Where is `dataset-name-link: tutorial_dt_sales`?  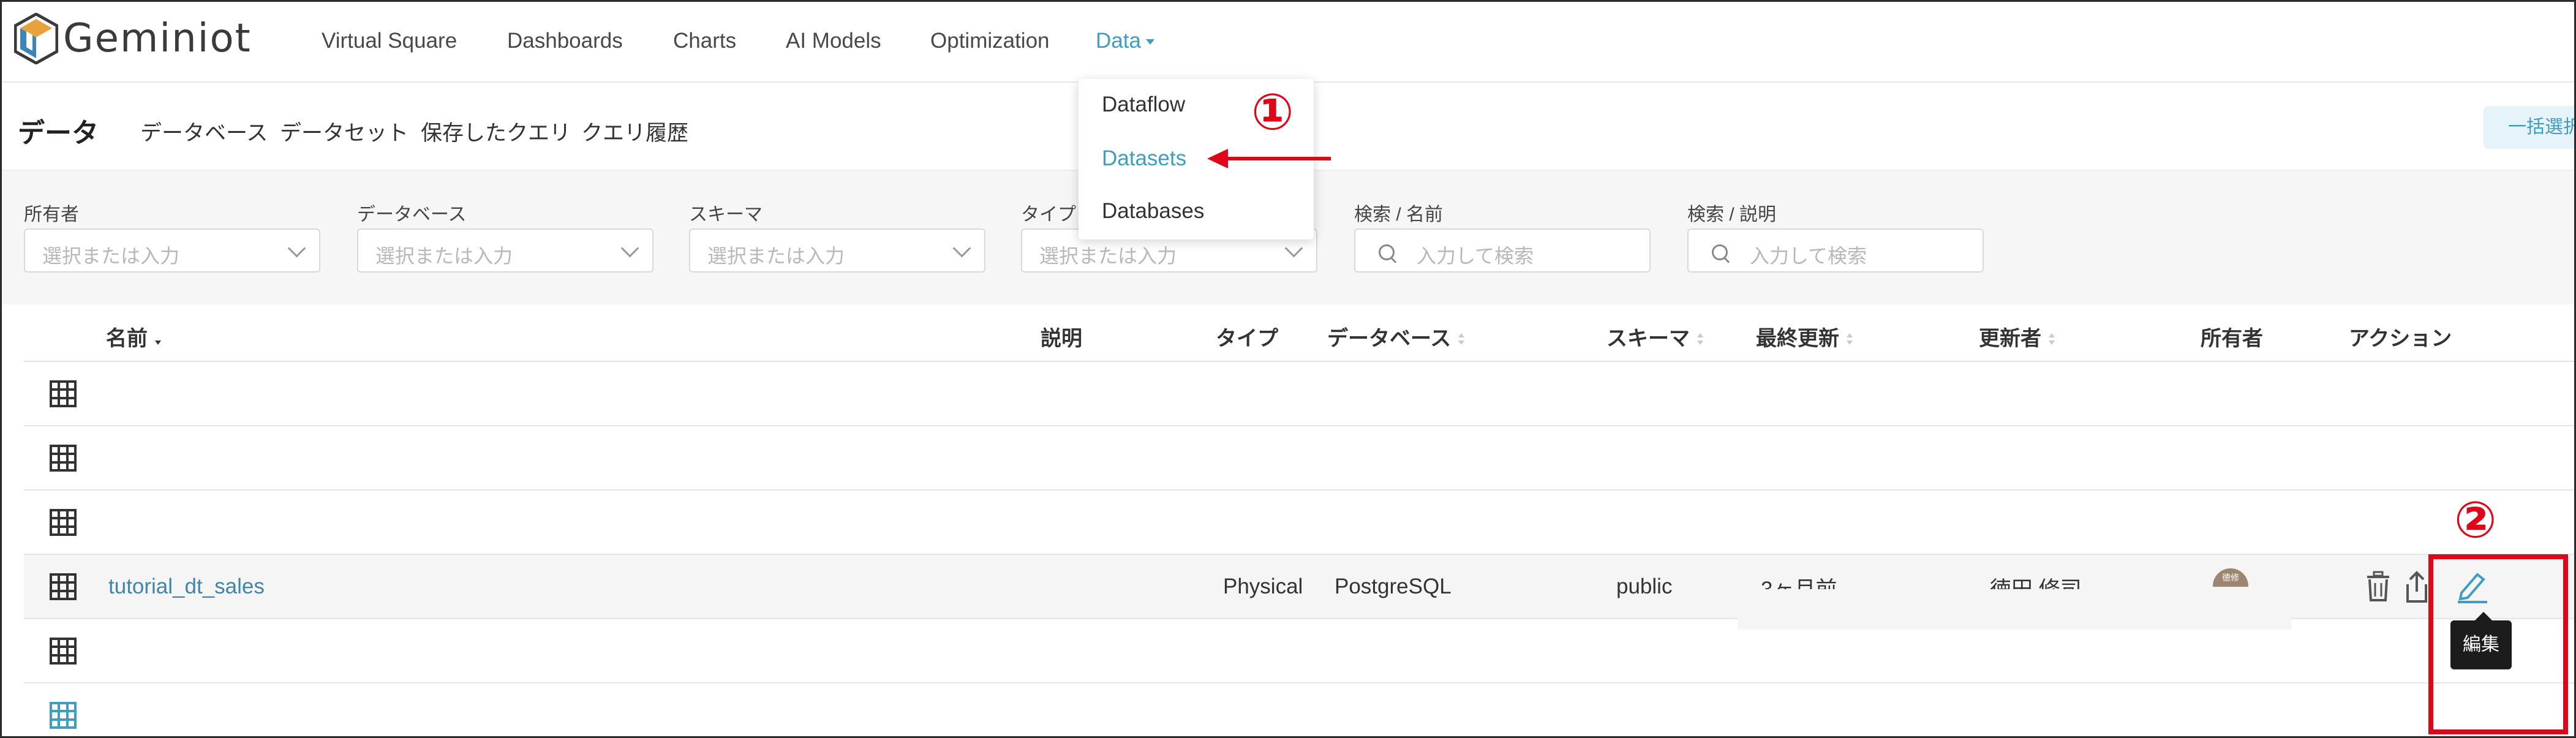 dataset-name-link: tutorial_dt_sales is located at coordinates (186, 586).